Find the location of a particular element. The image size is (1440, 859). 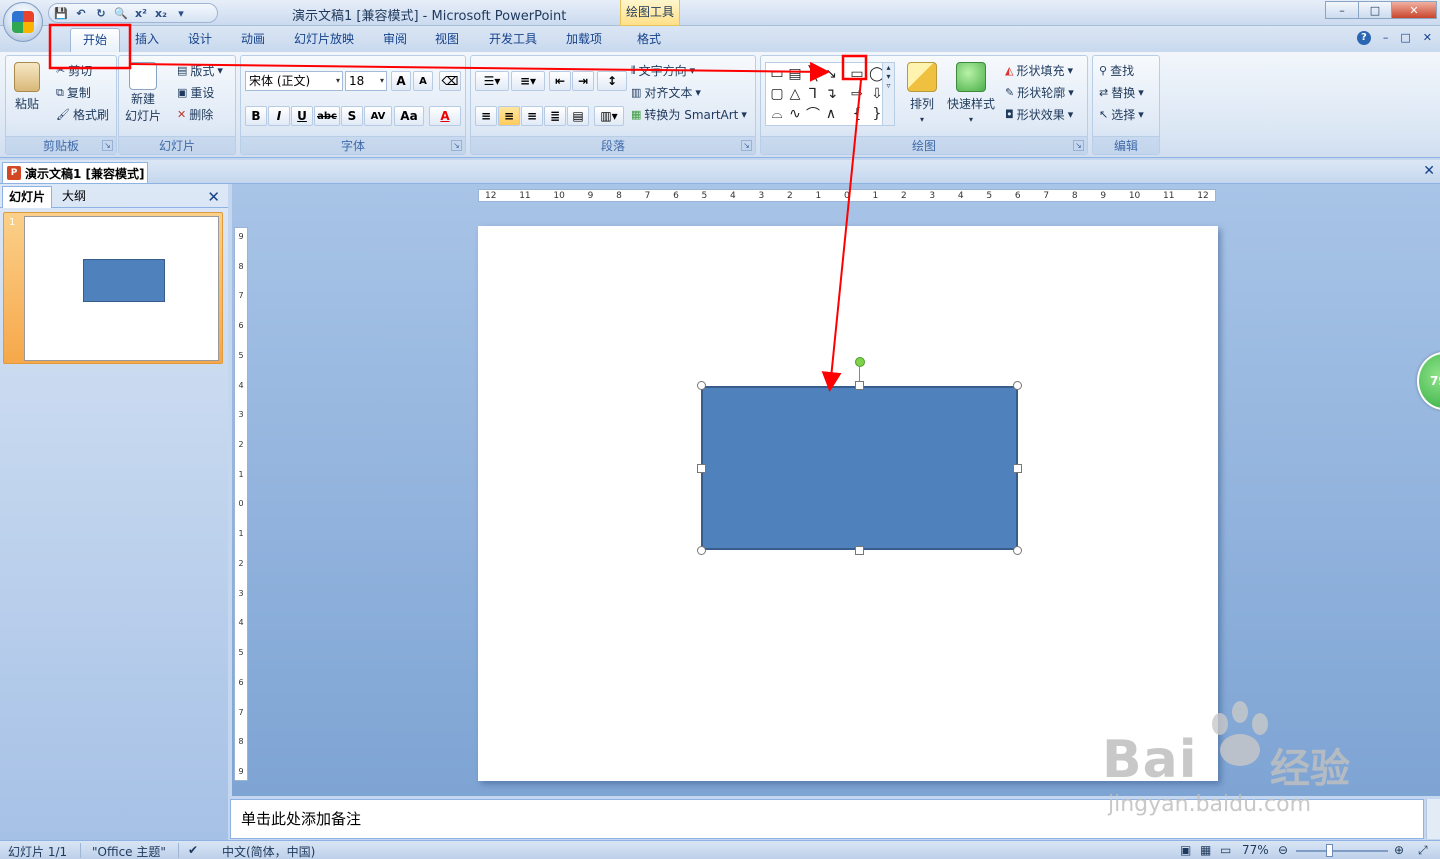

textbox-shape-icon: ▭ is located at coordinates (777, 74).